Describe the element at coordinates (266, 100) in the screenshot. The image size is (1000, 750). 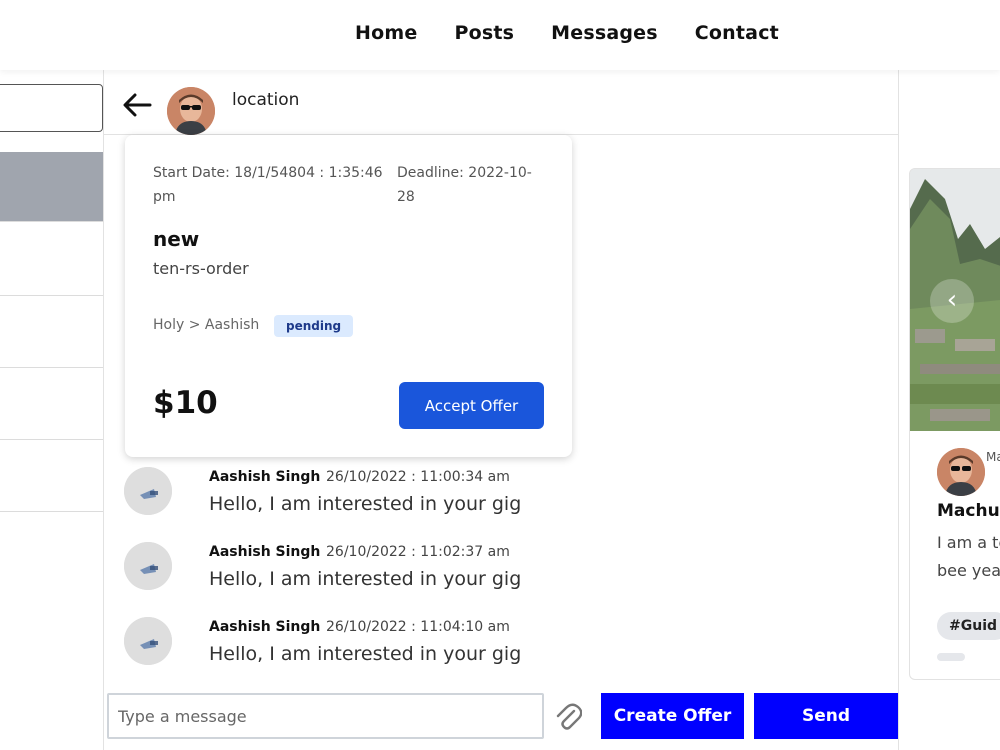
I see `chat-header-location: location` at that location.